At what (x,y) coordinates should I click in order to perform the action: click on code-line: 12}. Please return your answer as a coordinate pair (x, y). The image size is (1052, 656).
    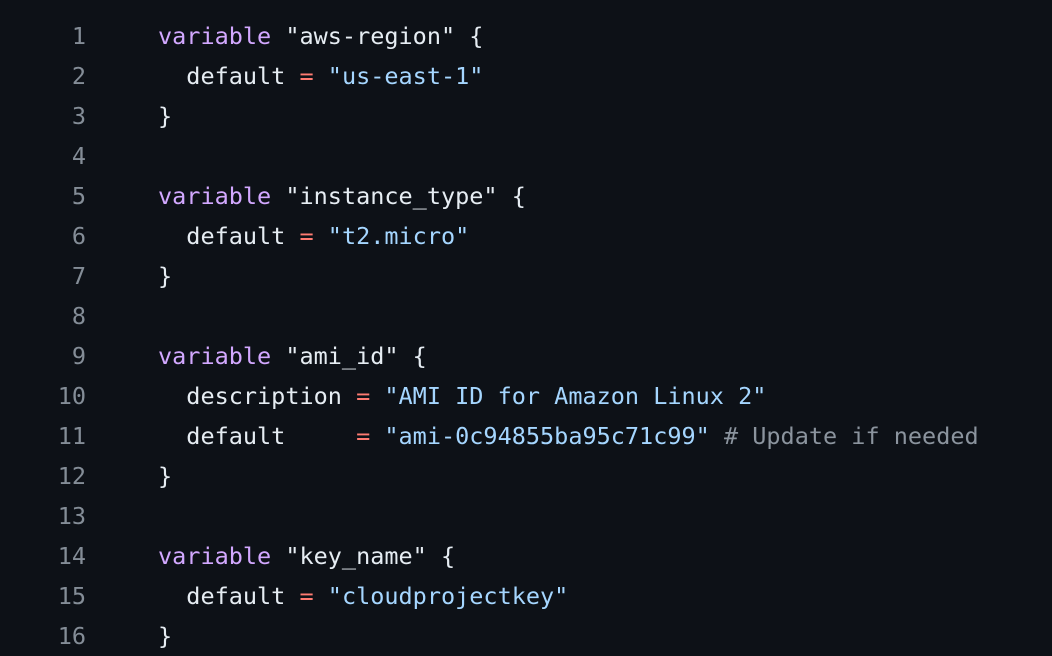
    Looking at the image, I should click on (526, 476).